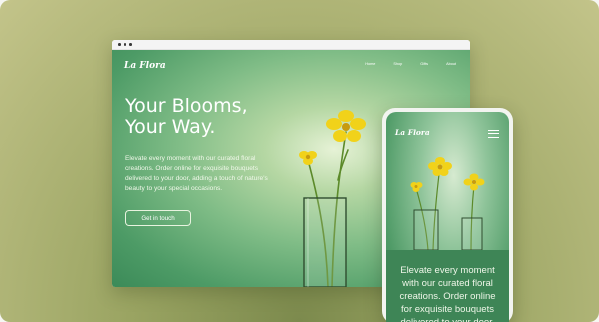  Describe the element at coordinates (186, 106) in the screenshot. I see `hero-title-line: Your Blooms,` at that location.